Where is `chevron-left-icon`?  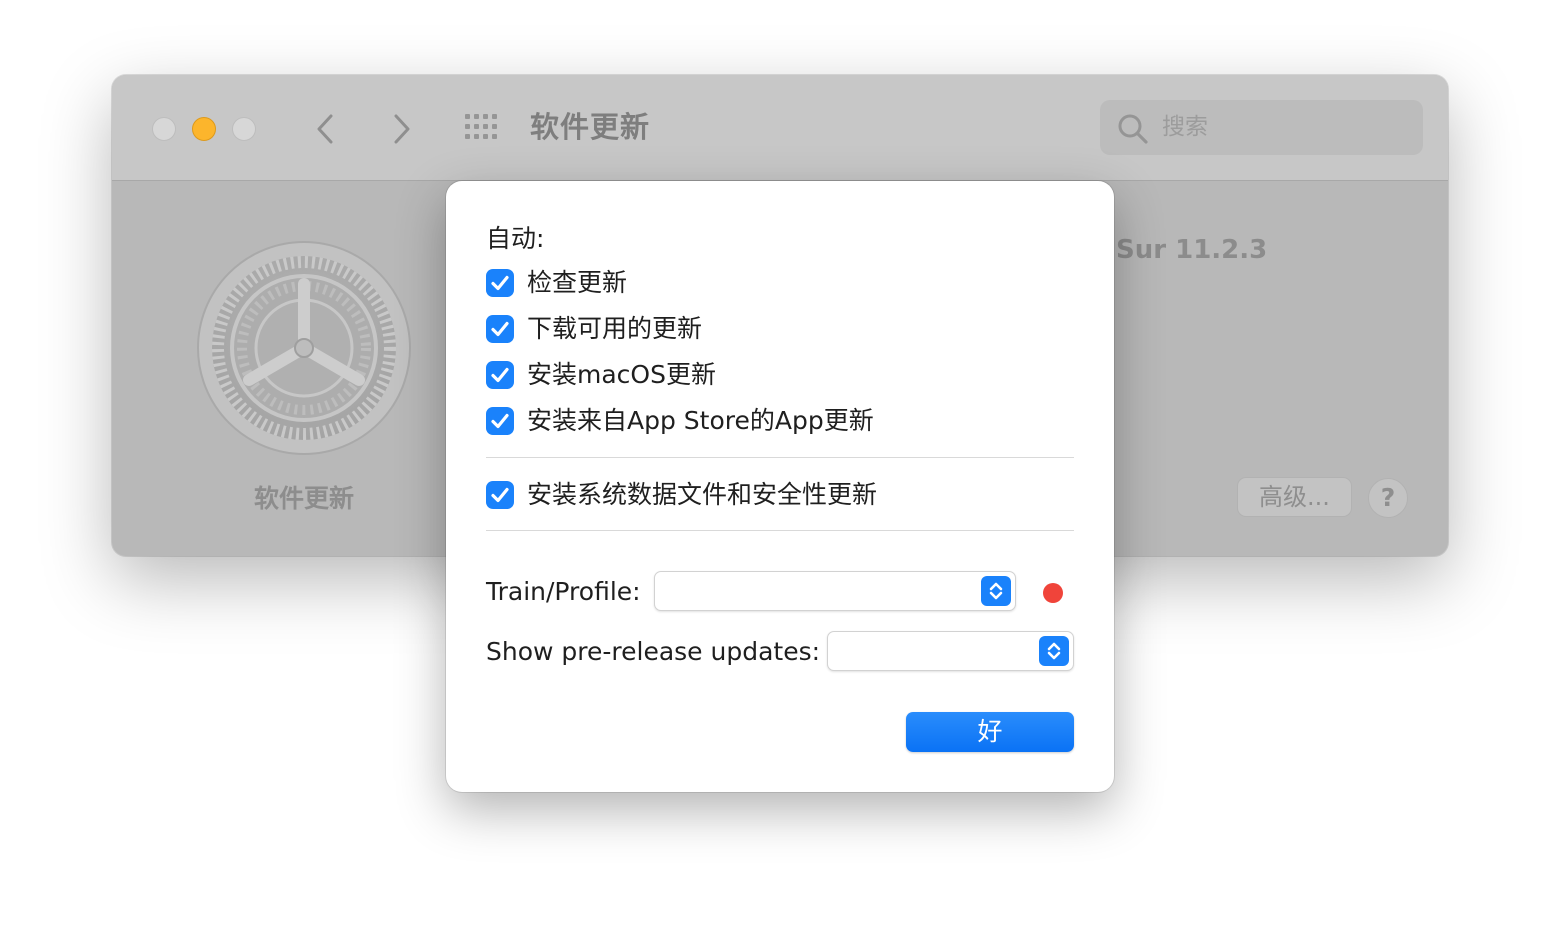
chevron-left-icon is located at coordinates (326, 129).